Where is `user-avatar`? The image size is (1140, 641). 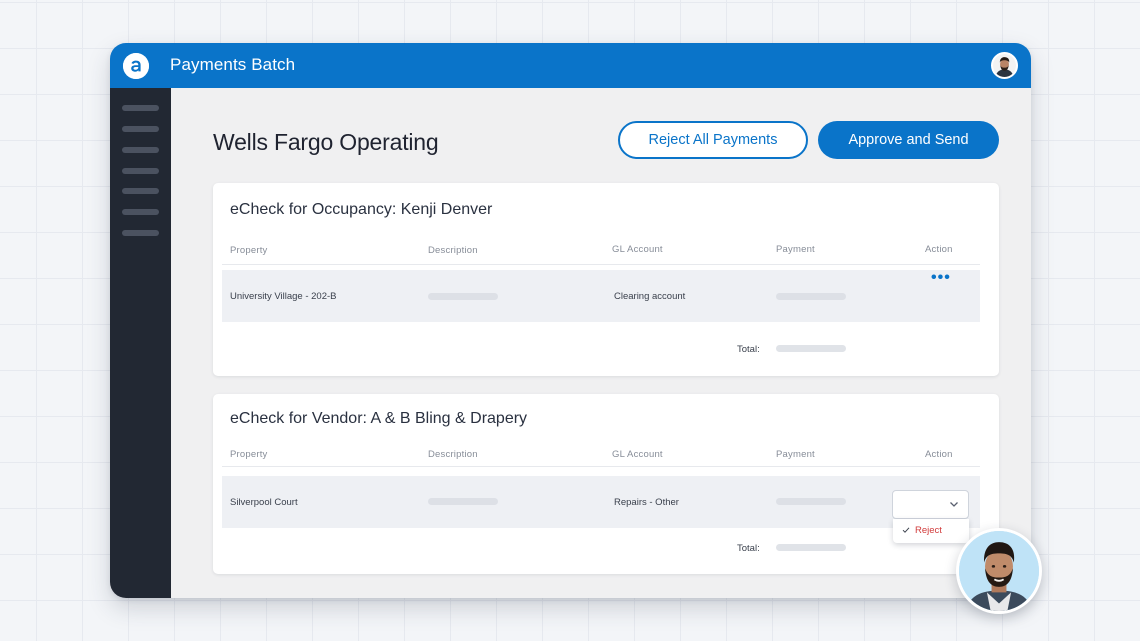
user-avatar is located at coordinates (999, 571).